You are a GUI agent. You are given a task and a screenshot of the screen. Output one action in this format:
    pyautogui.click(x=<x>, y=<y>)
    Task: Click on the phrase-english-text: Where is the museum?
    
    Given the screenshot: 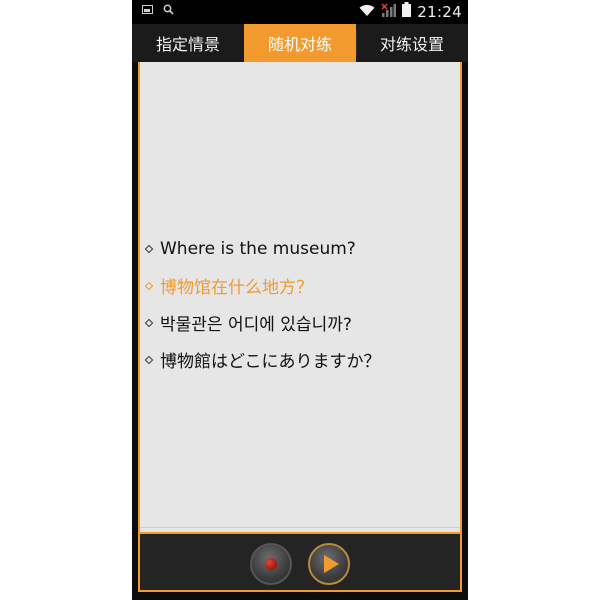 What is the action you would take?
    pyautogui.click(x=258, y=248)
    